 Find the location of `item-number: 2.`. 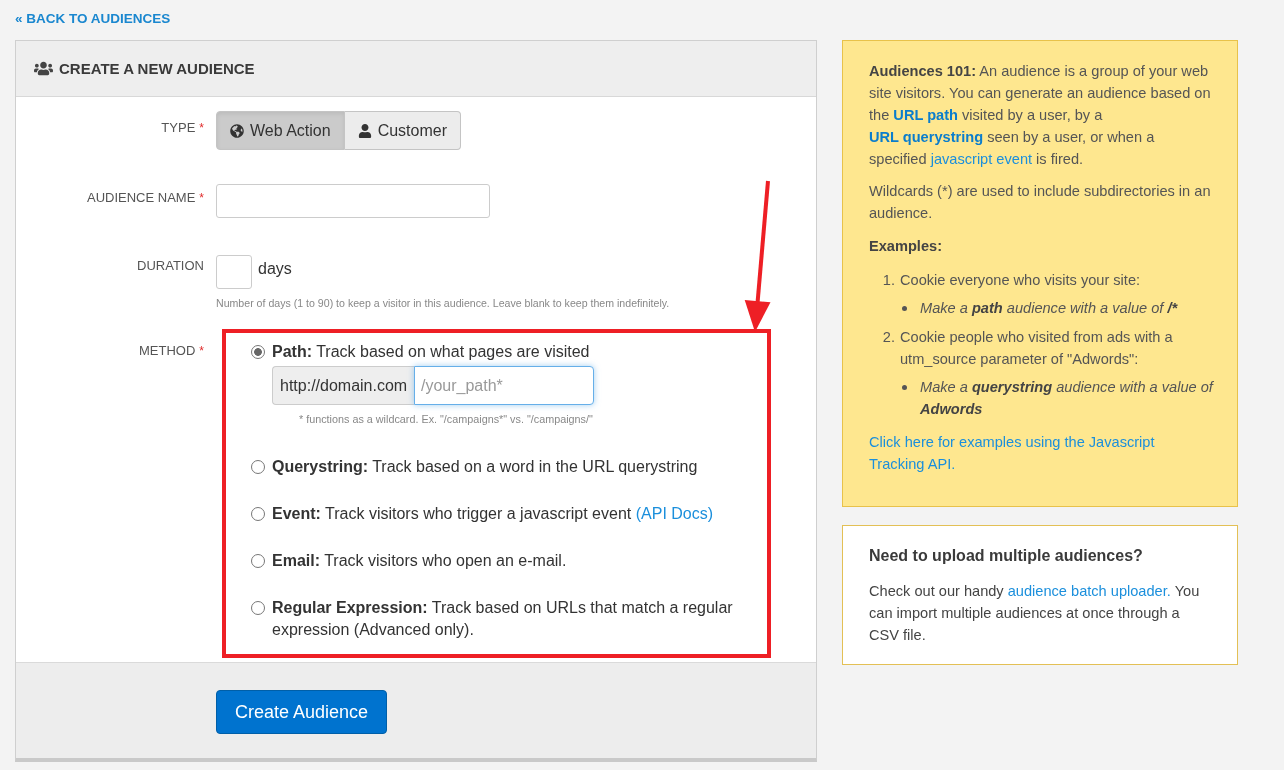

item-number: 2. is located at coordinates (888, 337).